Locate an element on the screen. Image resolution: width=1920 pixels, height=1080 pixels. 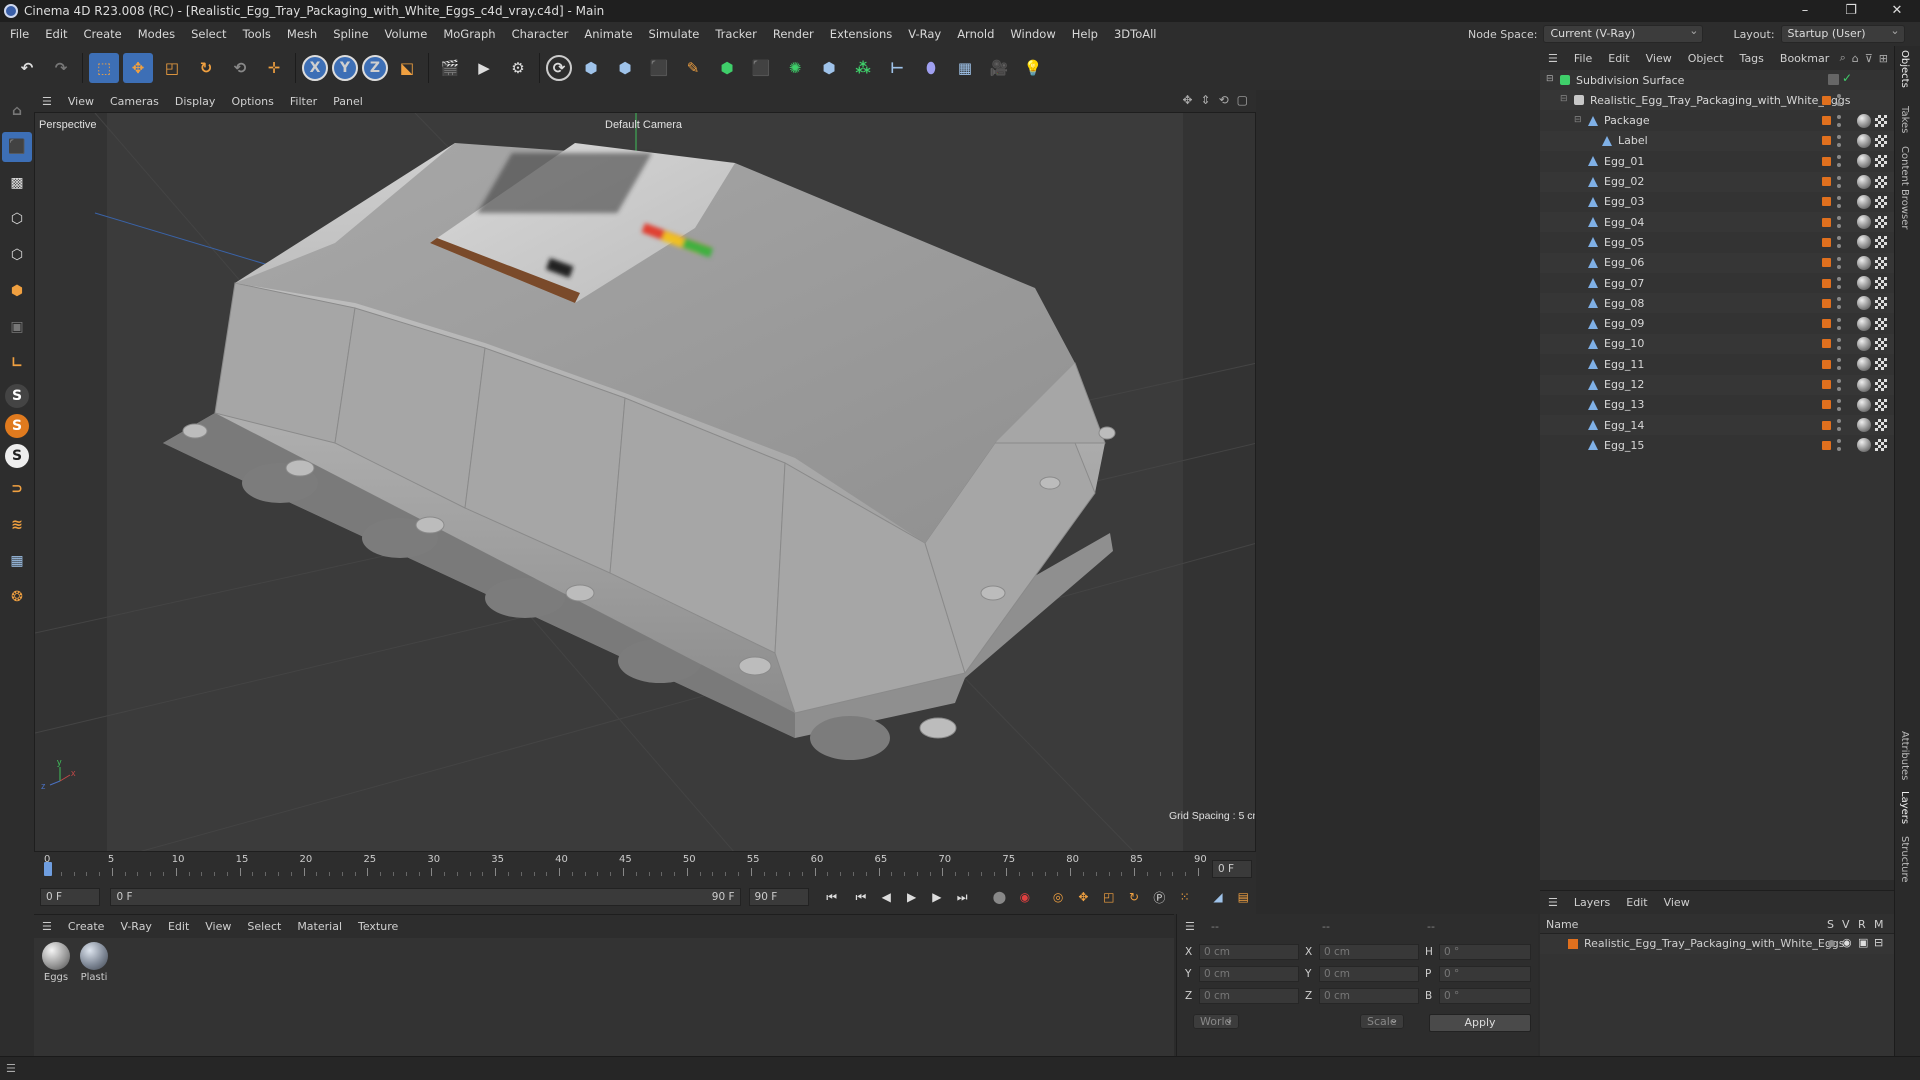
close-button: ✕ is located at coordinates (1897, 11).